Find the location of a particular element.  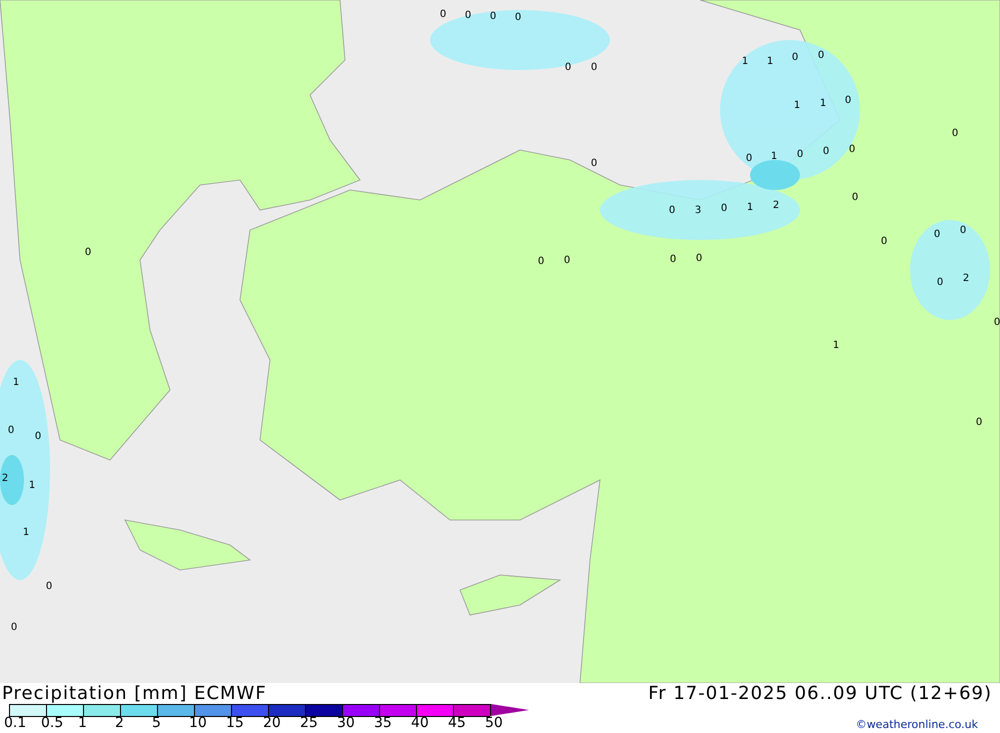

legend-label: 2 is located at coordinates (120, 723).